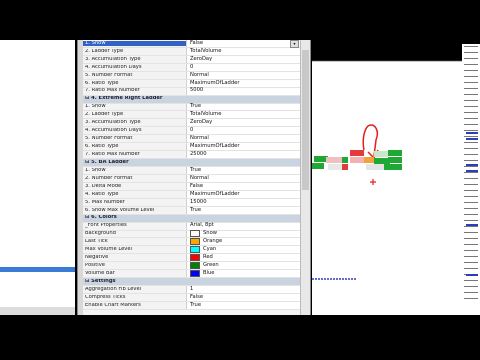 The image size is (480, 360). I want to click on property-value-text: Orange, so click(213, 241).